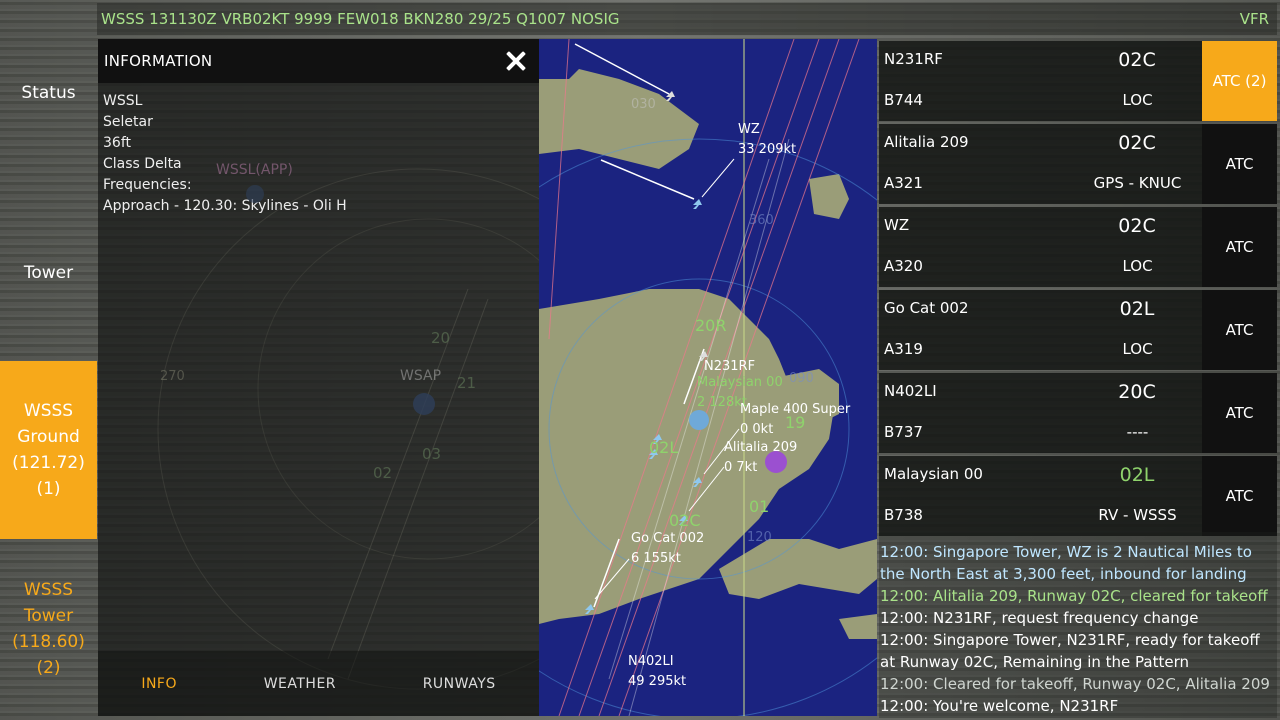  Describe the element at coordinates (910, 391) in the screenshot. I see `strip-callsign: N402LI` at that location.